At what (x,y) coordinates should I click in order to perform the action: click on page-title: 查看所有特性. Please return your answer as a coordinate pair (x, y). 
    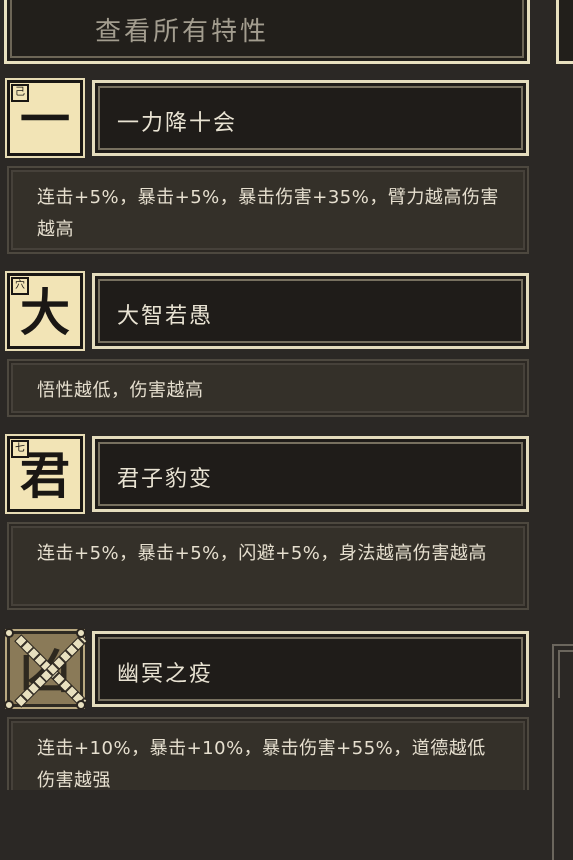
    Looking at the image, I should click on (182, 32).